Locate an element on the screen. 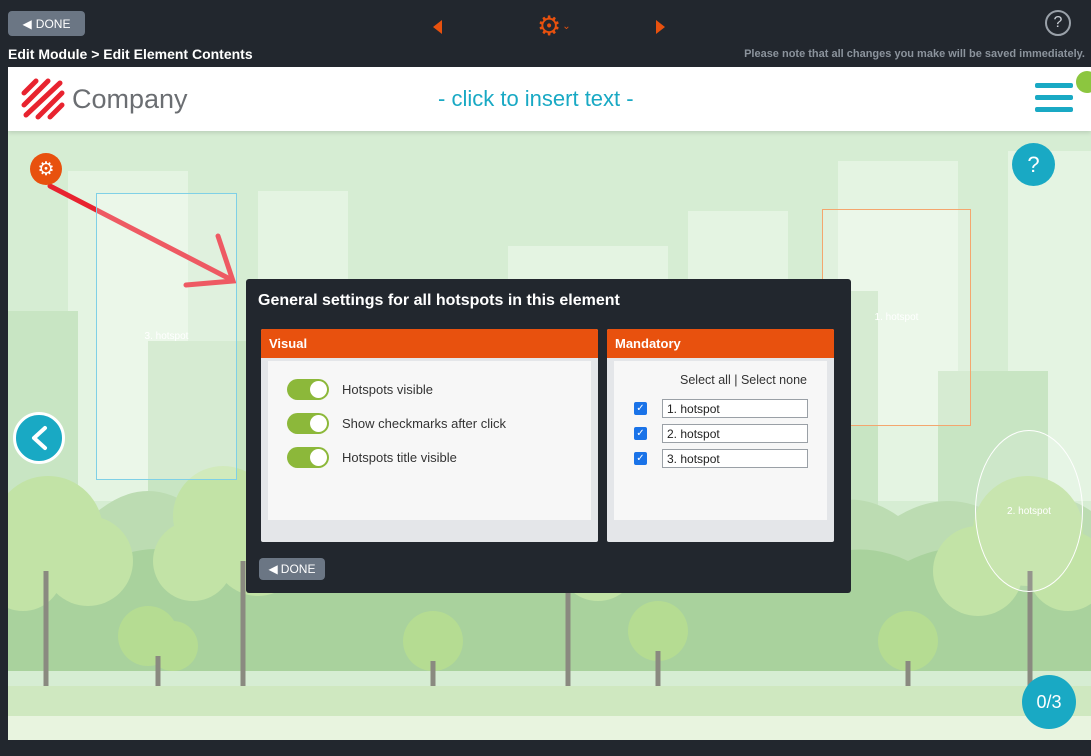  mandatory-checkbox-2: ✓ is located at coordinates (640, 433).